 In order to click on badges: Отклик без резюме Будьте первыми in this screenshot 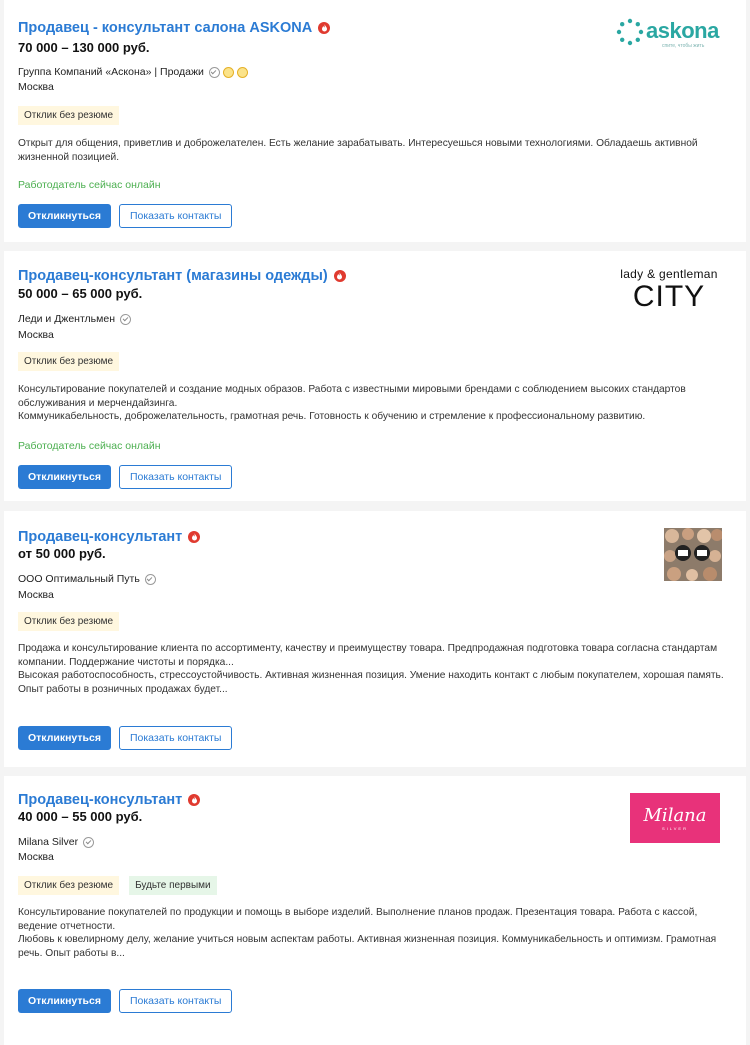, I will do `click(117, 885)`.